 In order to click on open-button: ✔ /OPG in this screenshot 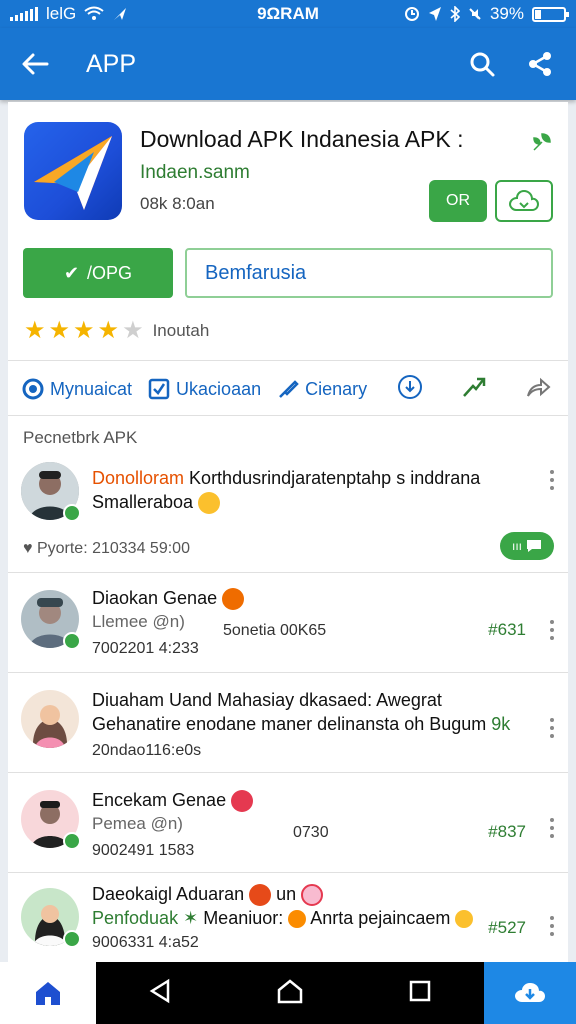, I will do `click(98, 273)`.